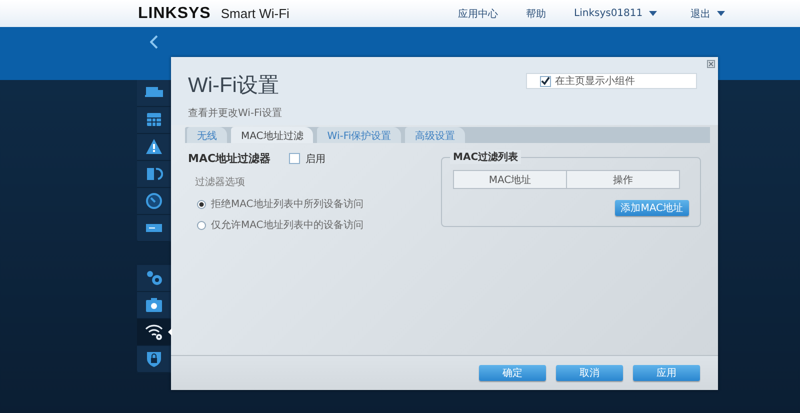  What do you see at coordinates (154, 120) in the screenshot?
I see `calendar-icon` at bounding box center [154, 120].